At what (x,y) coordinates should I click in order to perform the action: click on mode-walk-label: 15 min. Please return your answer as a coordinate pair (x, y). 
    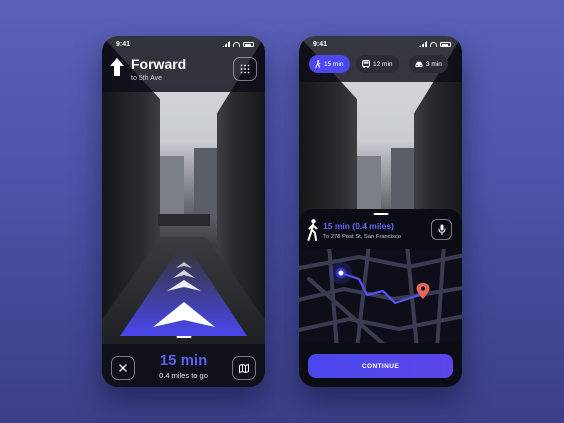
    Looking at the image, I should click on (334, 64).